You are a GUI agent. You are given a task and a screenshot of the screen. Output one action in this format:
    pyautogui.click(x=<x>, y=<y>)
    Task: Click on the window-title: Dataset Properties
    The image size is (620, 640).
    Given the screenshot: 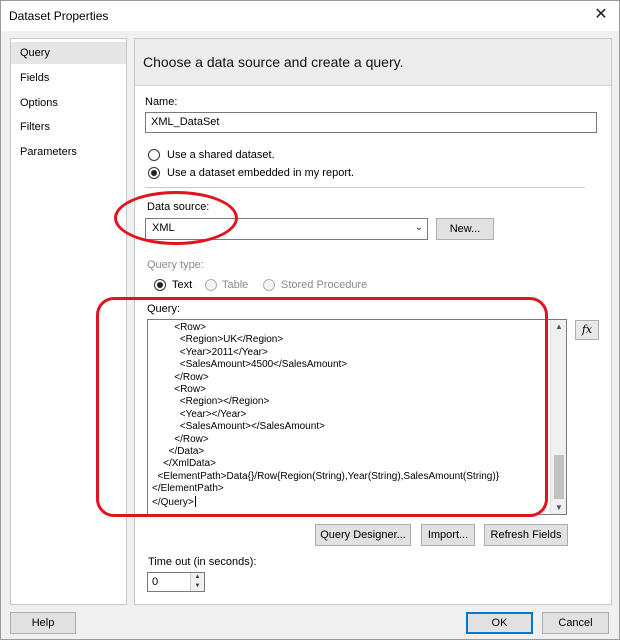 What is the action you would take?
    pyautogui.click(x=59, y=16)
    